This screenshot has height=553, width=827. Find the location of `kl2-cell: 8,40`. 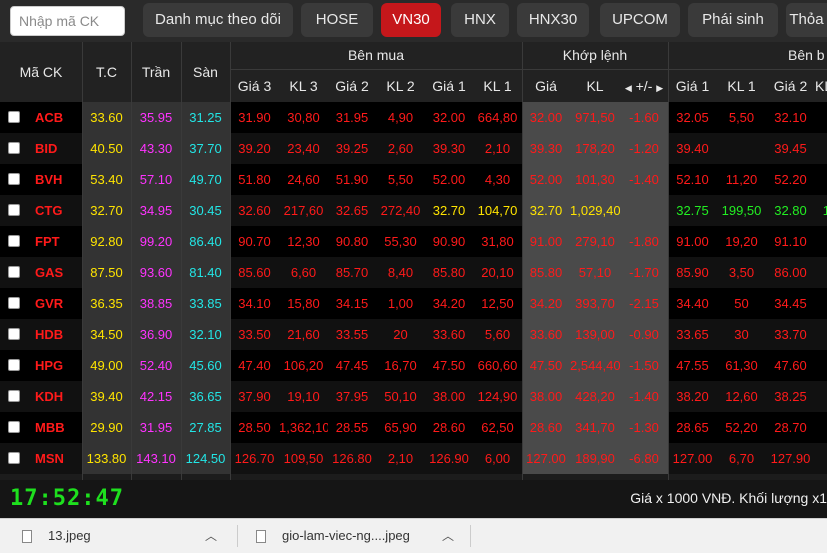

kl2-cell: 8,40 is located at coordinates (400, 272).